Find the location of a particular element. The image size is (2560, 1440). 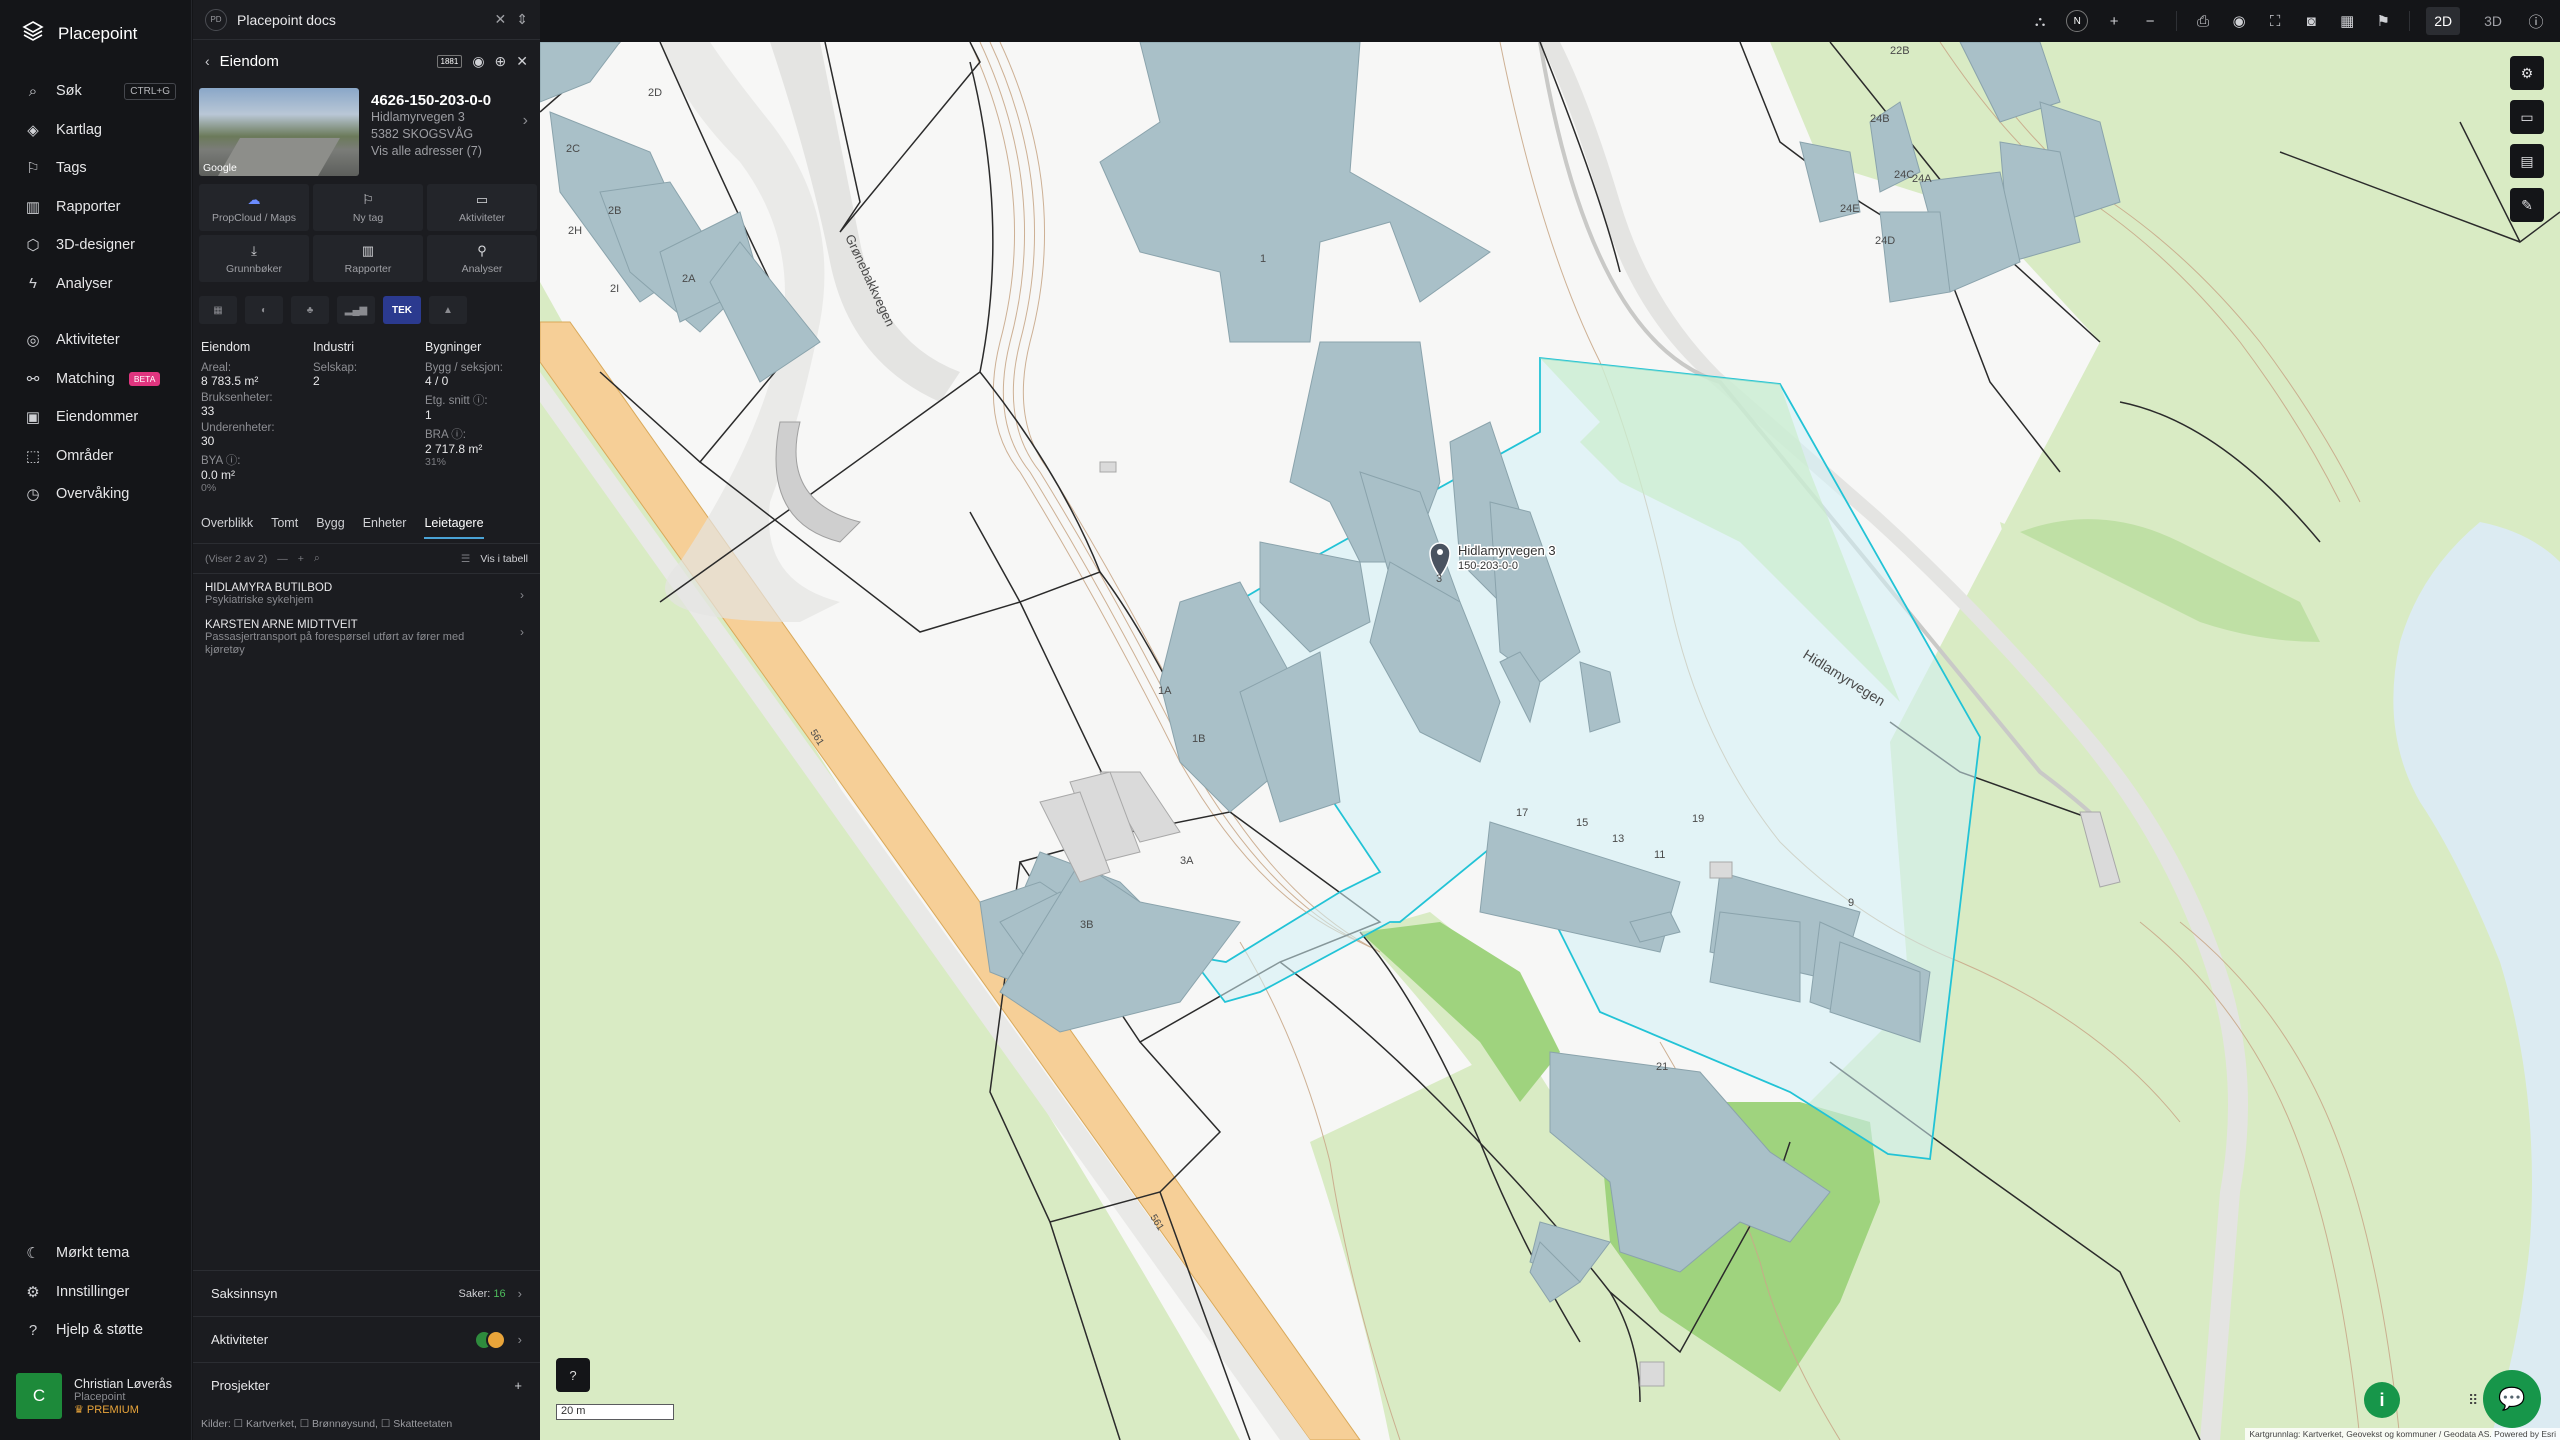

mode-3d-button: 3D is located at coordinates (2493, 21).